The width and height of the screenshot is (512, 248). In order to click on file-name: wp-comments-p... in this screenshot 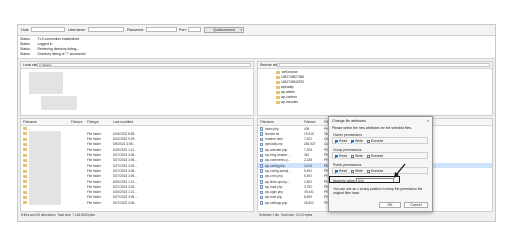, I will do `click(278, 160)`.